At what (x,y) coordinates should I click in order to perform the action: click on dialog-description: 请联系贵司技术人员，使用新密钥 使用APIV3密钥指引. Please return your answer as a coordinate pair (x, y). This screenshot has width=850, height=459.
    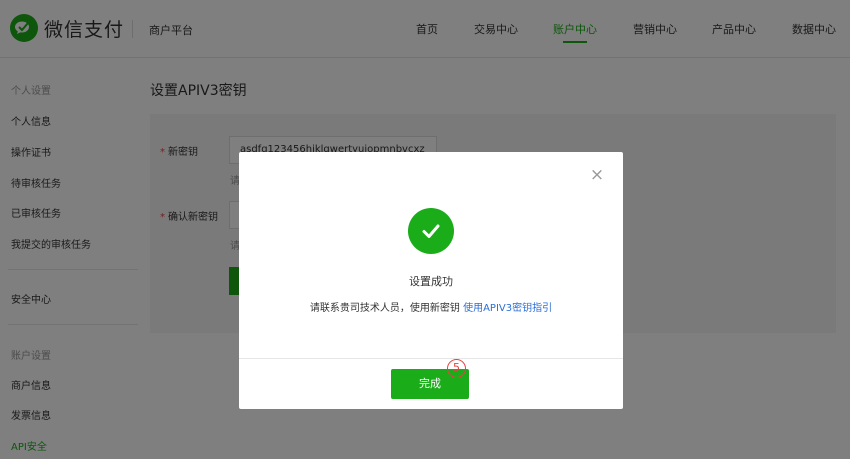
    Looking at the image, I should click on (431, 306).